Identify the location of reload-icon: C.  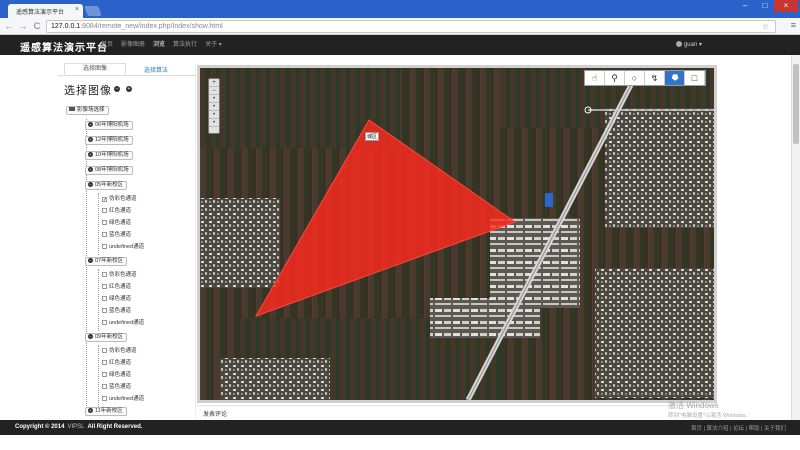
(37, 26).